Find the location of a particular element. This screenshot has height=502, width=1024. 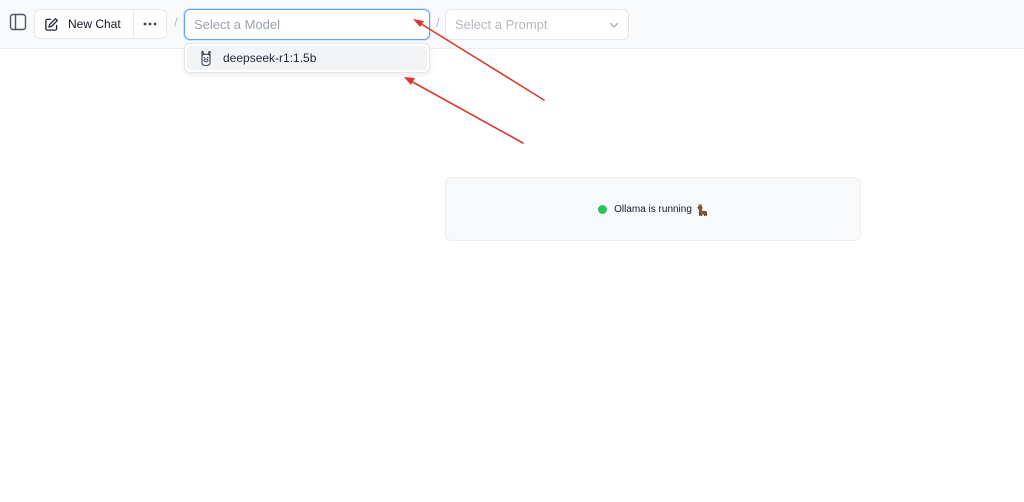

model-option-deepseek: deepseek-r1:1.5b is located at coordinates (307, 58).